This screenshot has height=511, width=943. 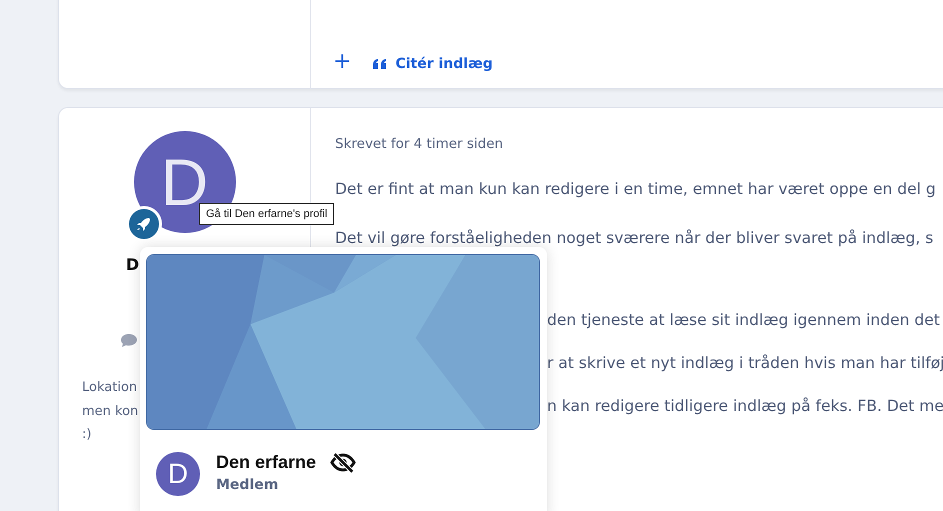 I want to click on post-text: r at skrive et nyt indlæg i tråden hvis man har tilføj, so click(x=744, y=363).